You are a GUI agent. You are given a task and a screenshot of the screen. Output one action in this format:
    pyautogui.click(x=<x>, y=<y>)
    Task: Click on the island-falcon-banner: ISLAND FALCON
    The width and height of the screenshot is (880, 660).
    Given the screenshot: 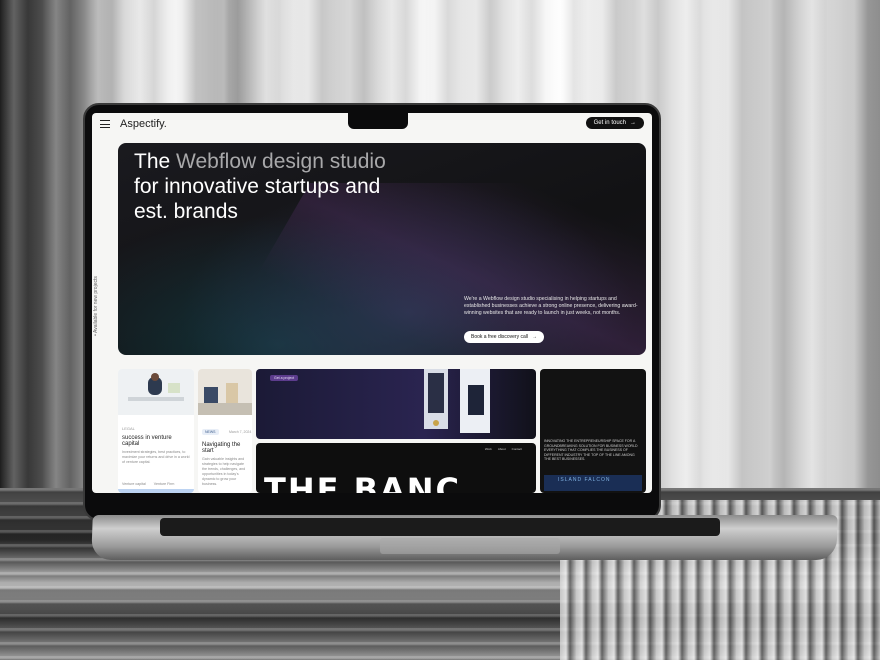 What is the action you would take?
    pyautogui.click(x=593, y=483)
    